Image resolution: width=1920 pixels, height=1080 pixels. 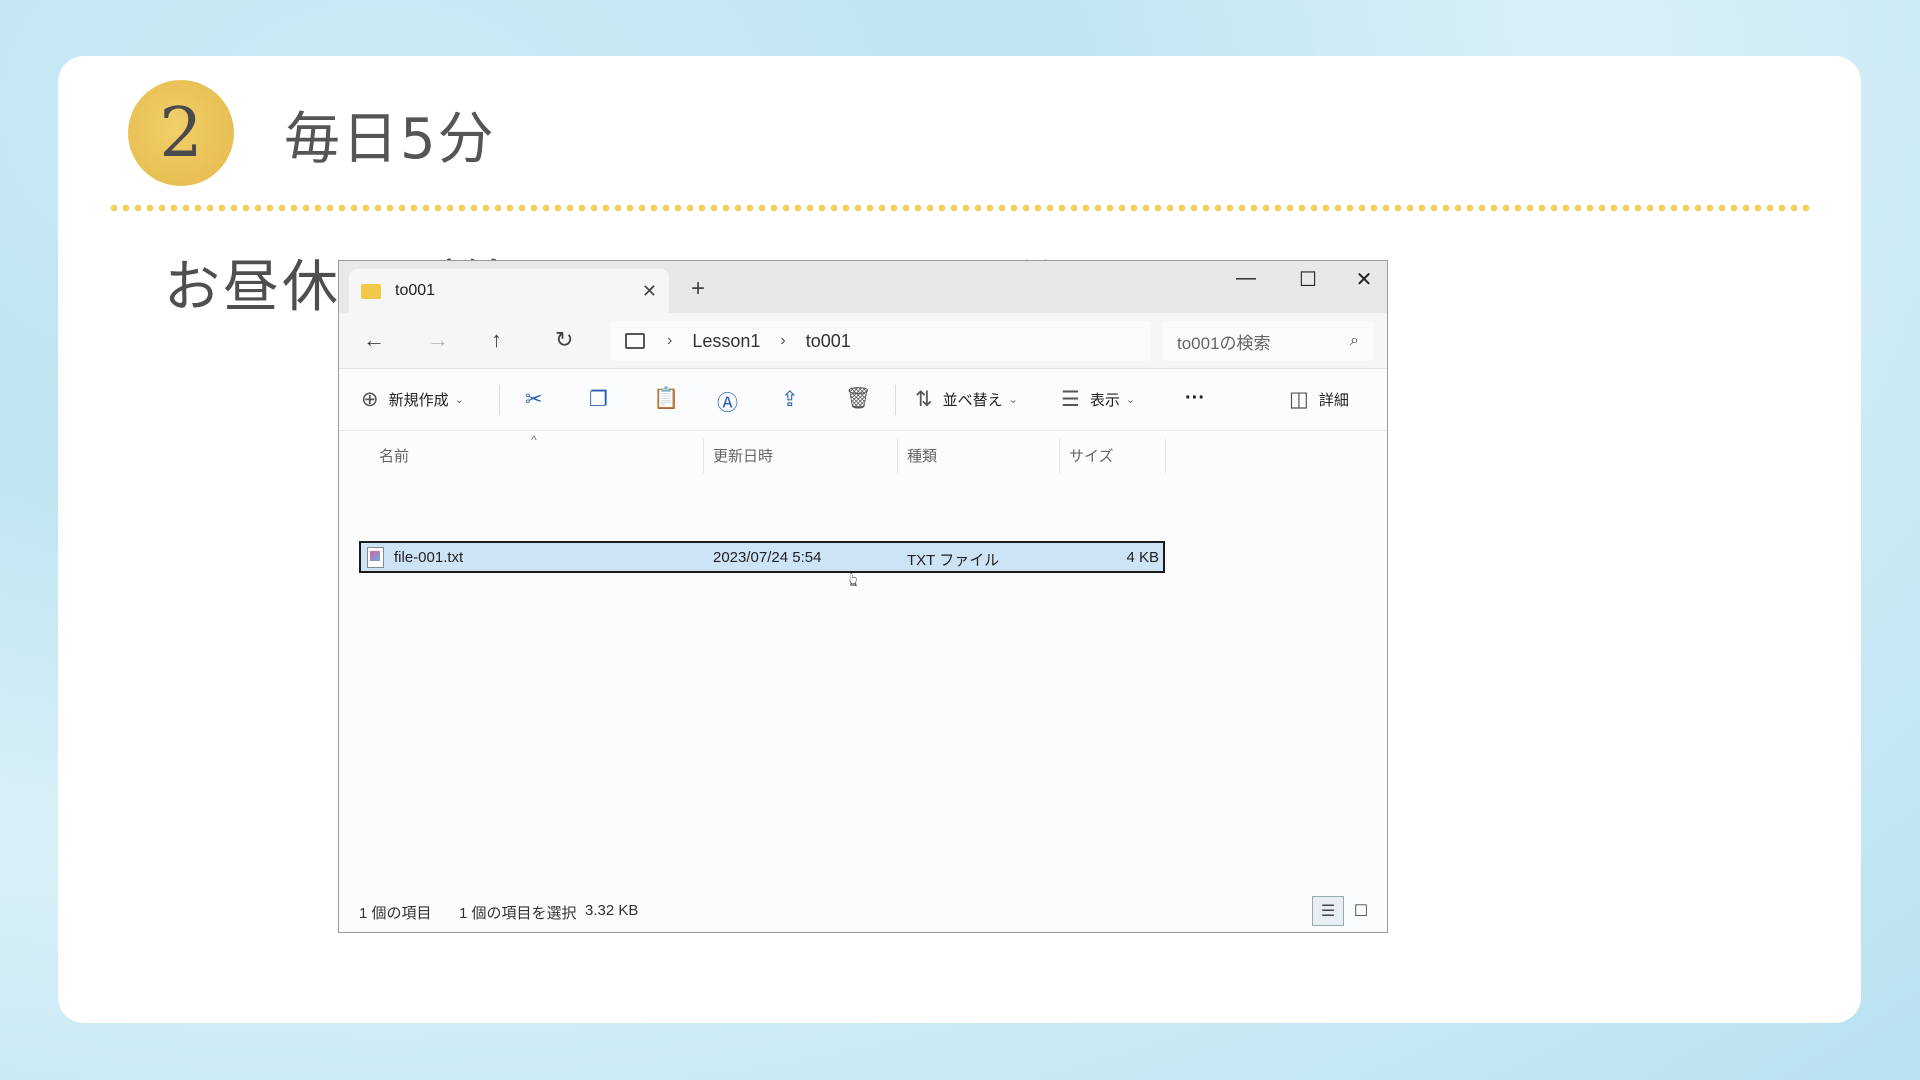 I want to click on rename-button: Ⓐ, so click(x=732, y=402).